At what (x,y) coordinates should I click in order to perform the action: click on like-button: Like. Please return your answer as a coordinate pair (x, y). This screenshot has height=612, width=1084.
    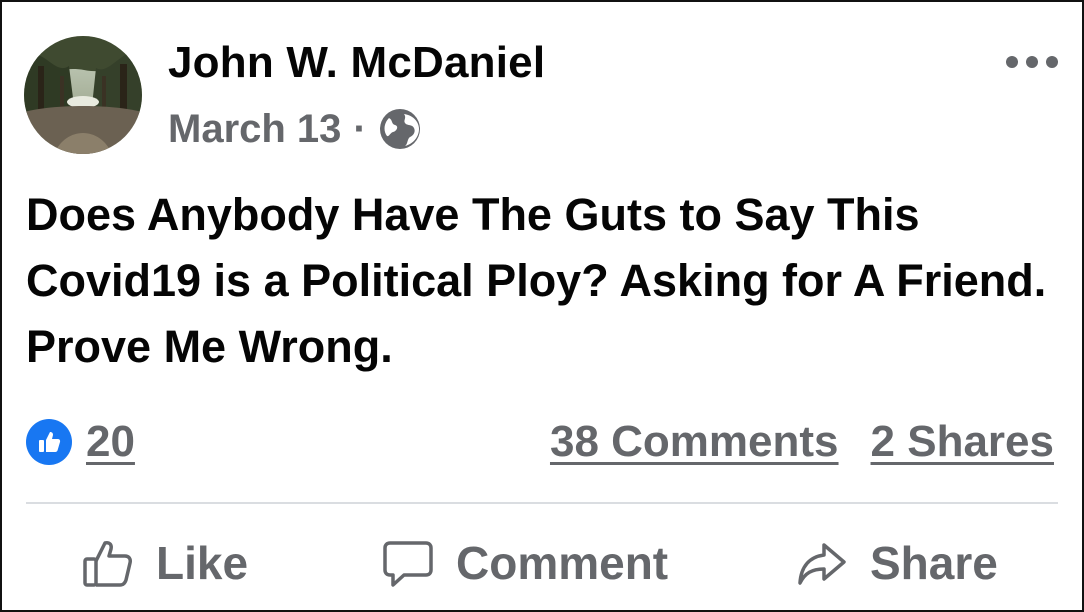
    Looking at the image, I should click on (164, 563).